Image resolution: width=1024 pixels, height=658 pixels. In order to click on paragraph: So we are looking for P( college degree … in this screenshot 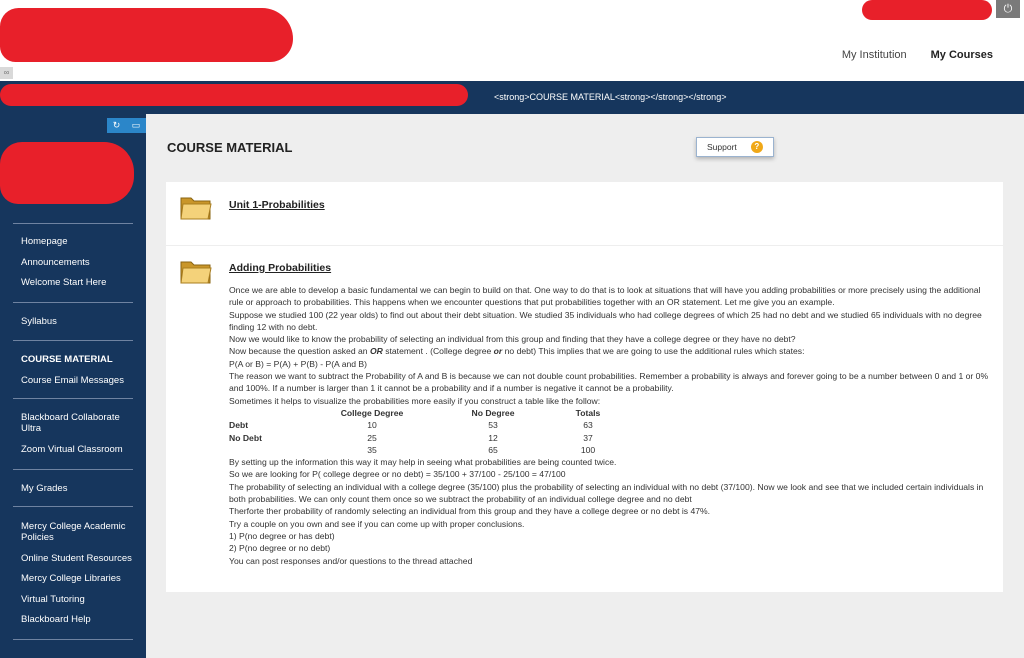, I will do `click(397, 474)`.